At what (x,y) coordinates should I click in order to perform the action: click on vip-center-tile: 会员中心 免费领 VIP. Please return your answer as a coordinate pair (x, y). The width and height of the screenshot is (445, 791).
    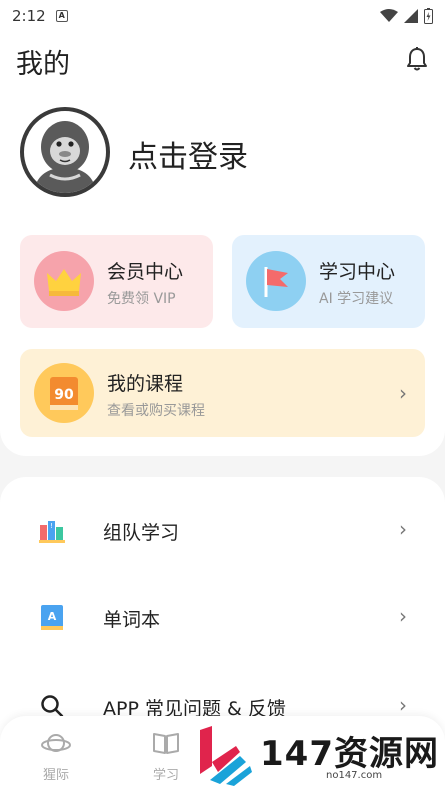
    Looking at the image, I should click on (116, 281).